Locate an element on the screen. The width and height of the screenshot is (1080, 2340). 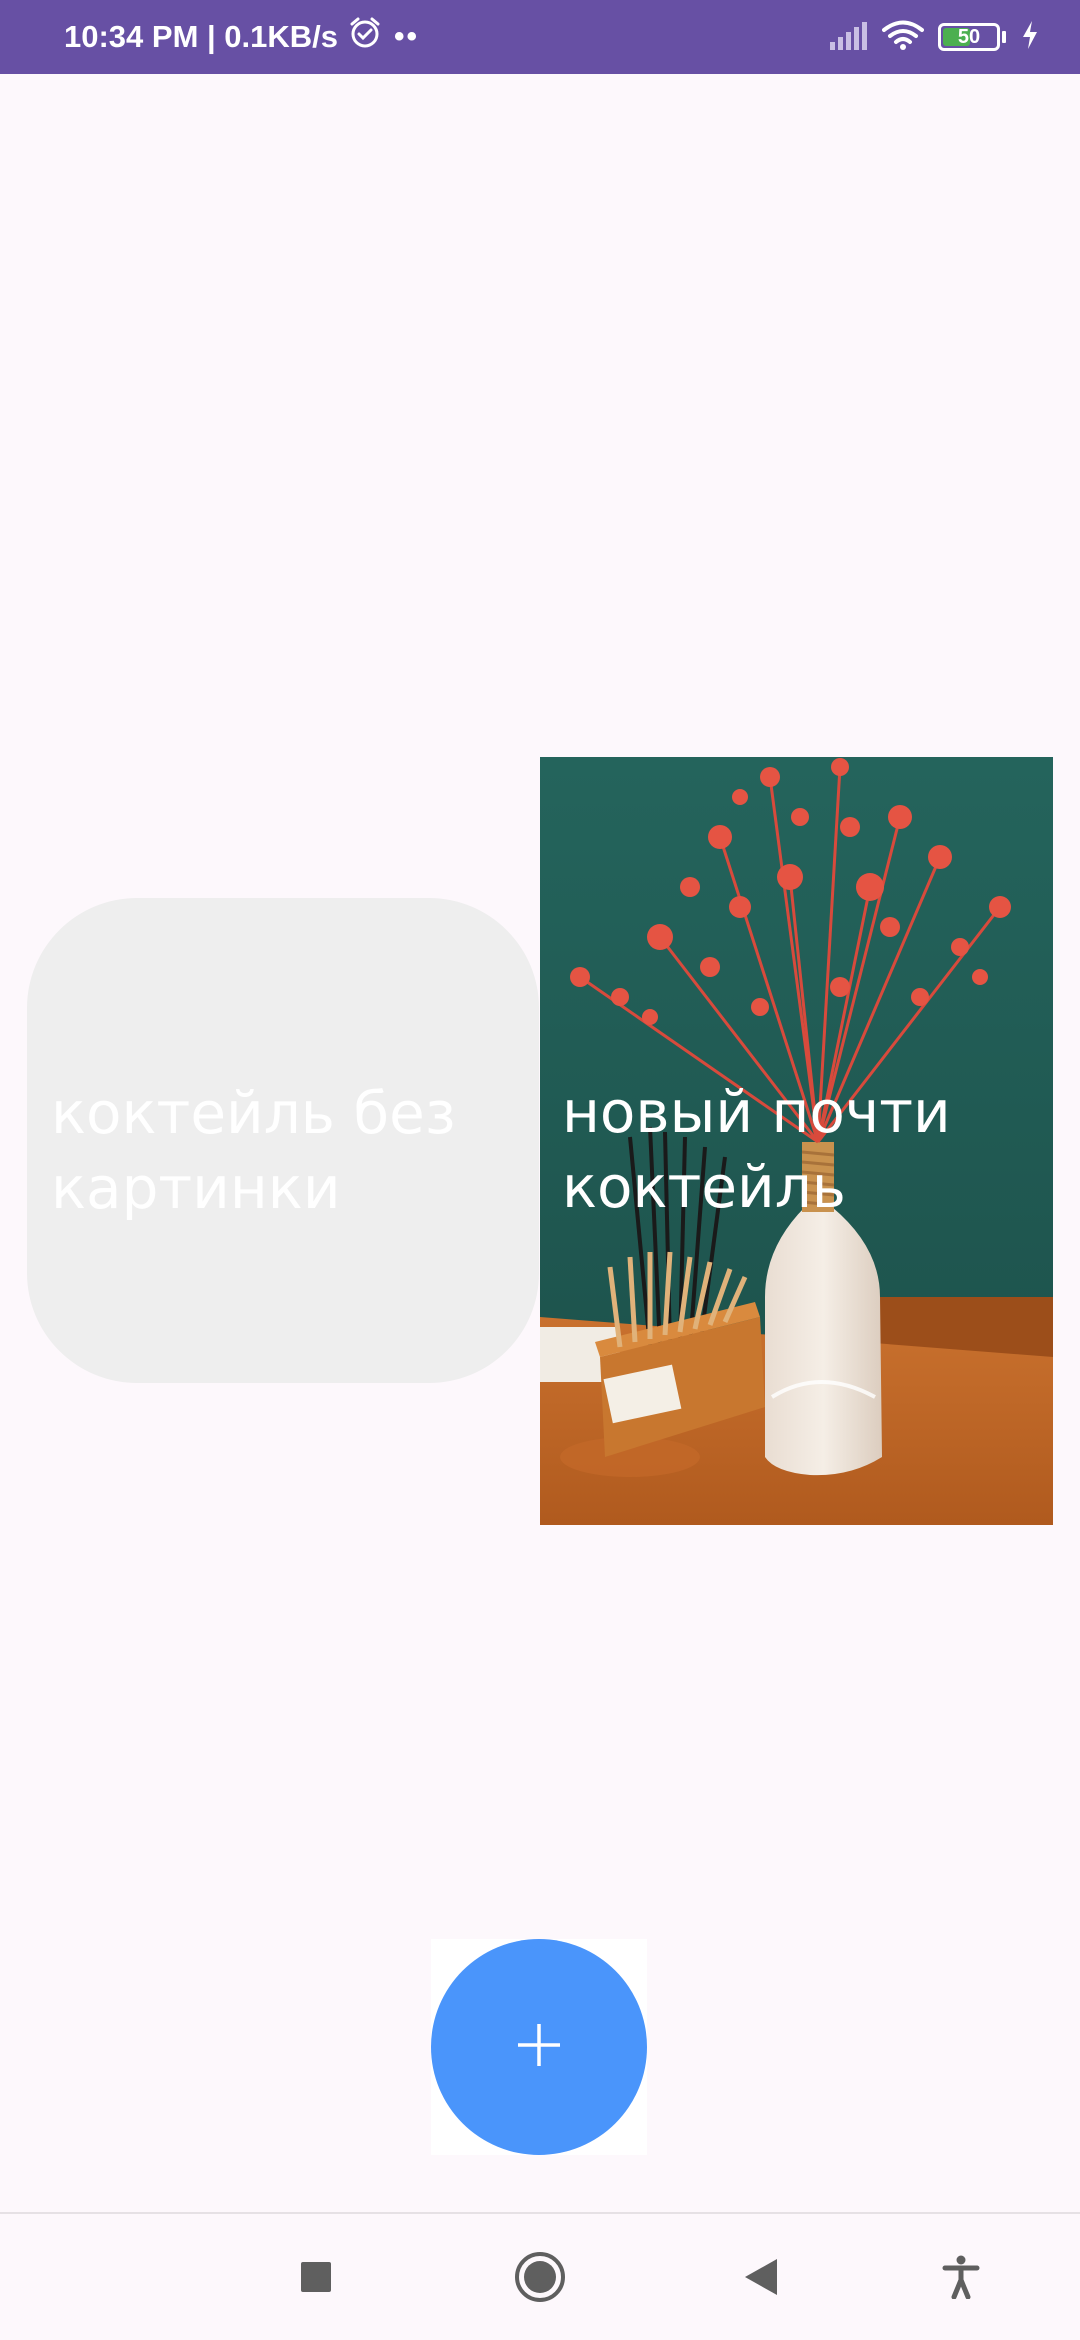
cocktail-card-no-image: коктейль без картинки is located at coordinates (283, 1140).